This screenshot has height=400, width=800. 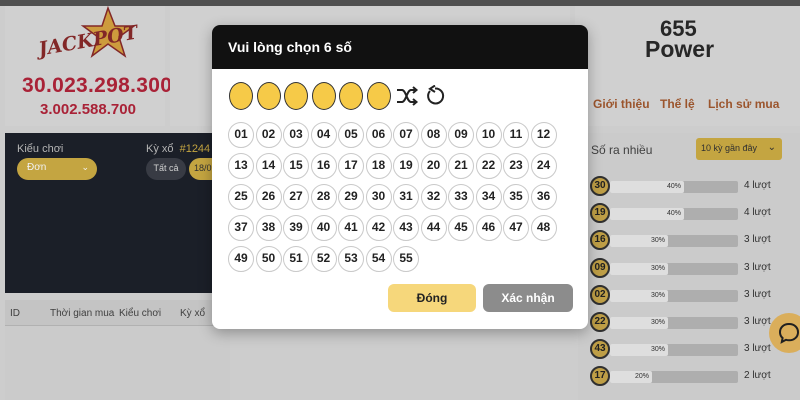 I want to click on number-ball: 05, so click(x=351, y=135).